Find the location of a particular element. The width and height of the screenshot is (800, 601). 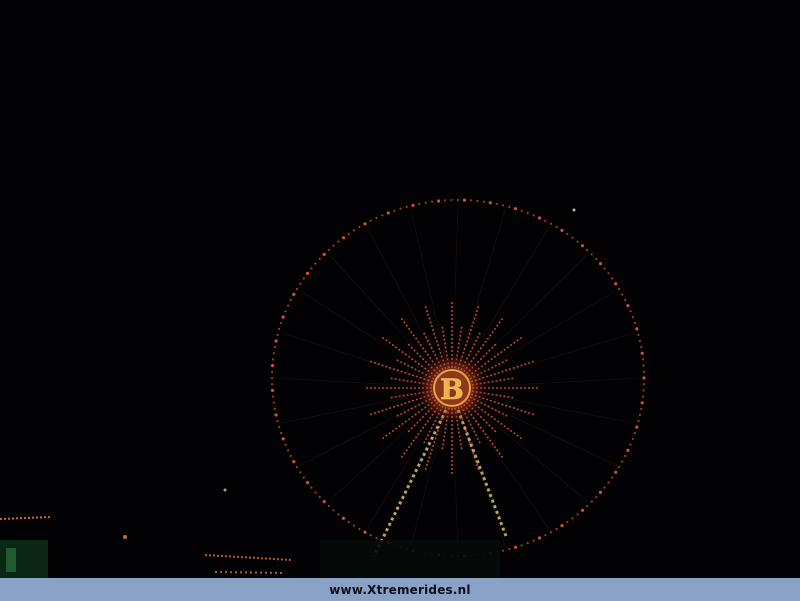

hub-logo: B is located at coordinates (452, 389).